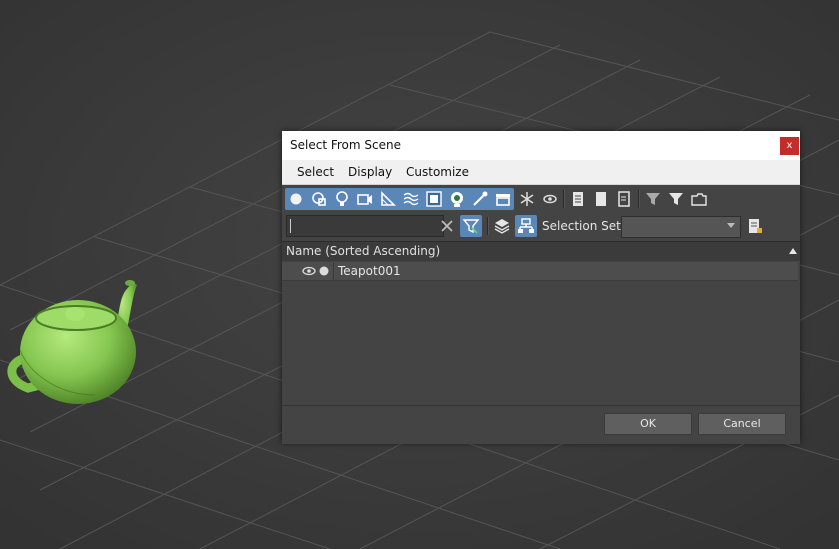 The height and width of the screenshot is (549, 839). I want to click on filter-match-button, so click(471, 226).